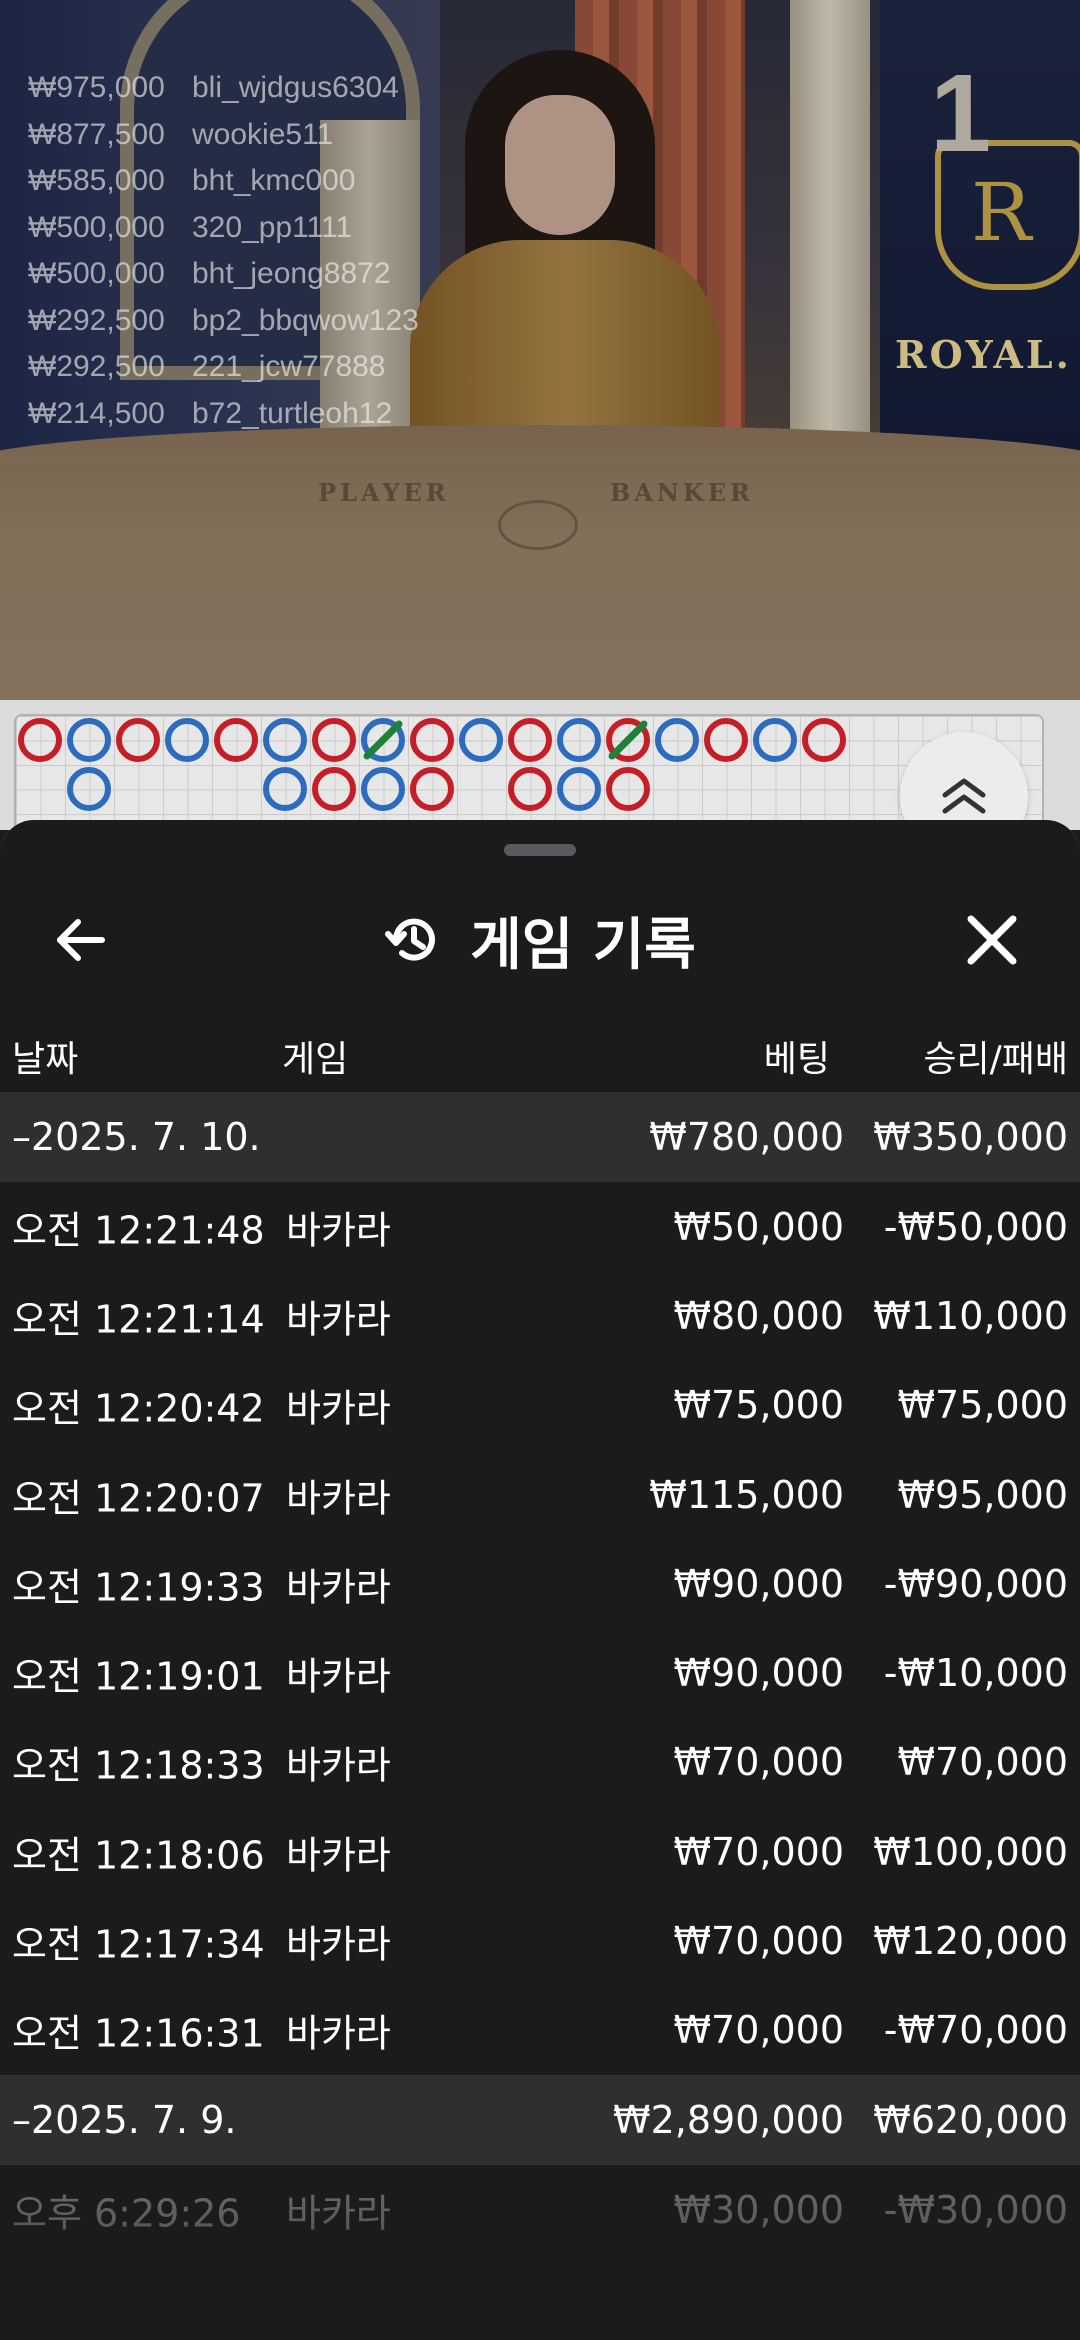 The width and height of the screenshot is (1080, 2340). Describe the element at coordinates (96, 181) in the screenshot. I see `ranking-amount: ₩585,000` at that location.